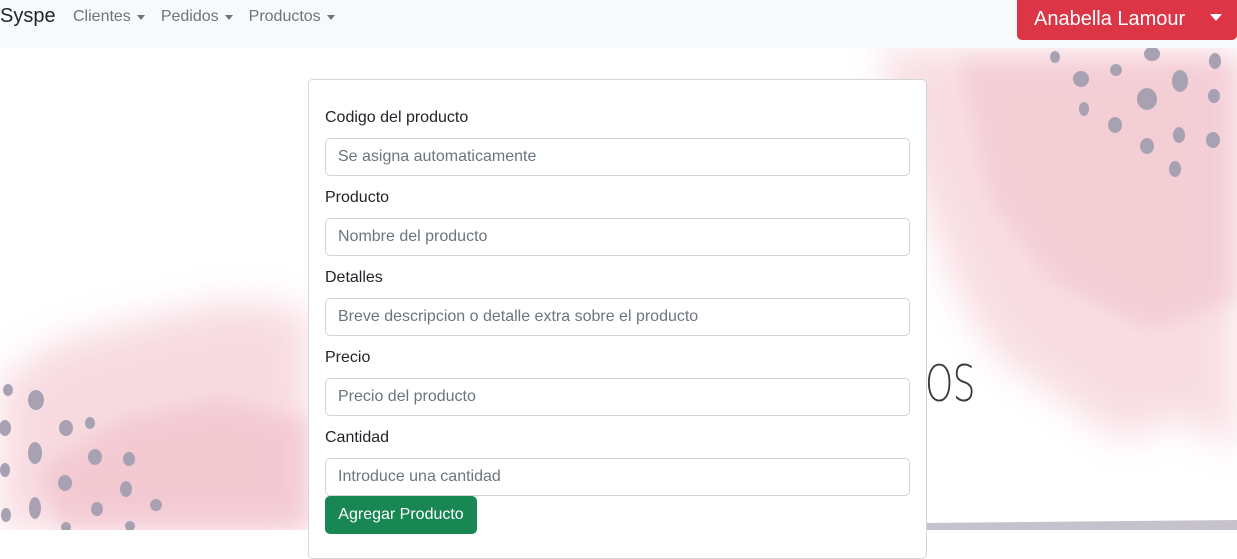 Image resolution: width=1237 pixels, height=559 pixels. What do you see at coordinates (617, 157) in the screenshot?
I see `product-code-input` at bounding box center [617, 157].